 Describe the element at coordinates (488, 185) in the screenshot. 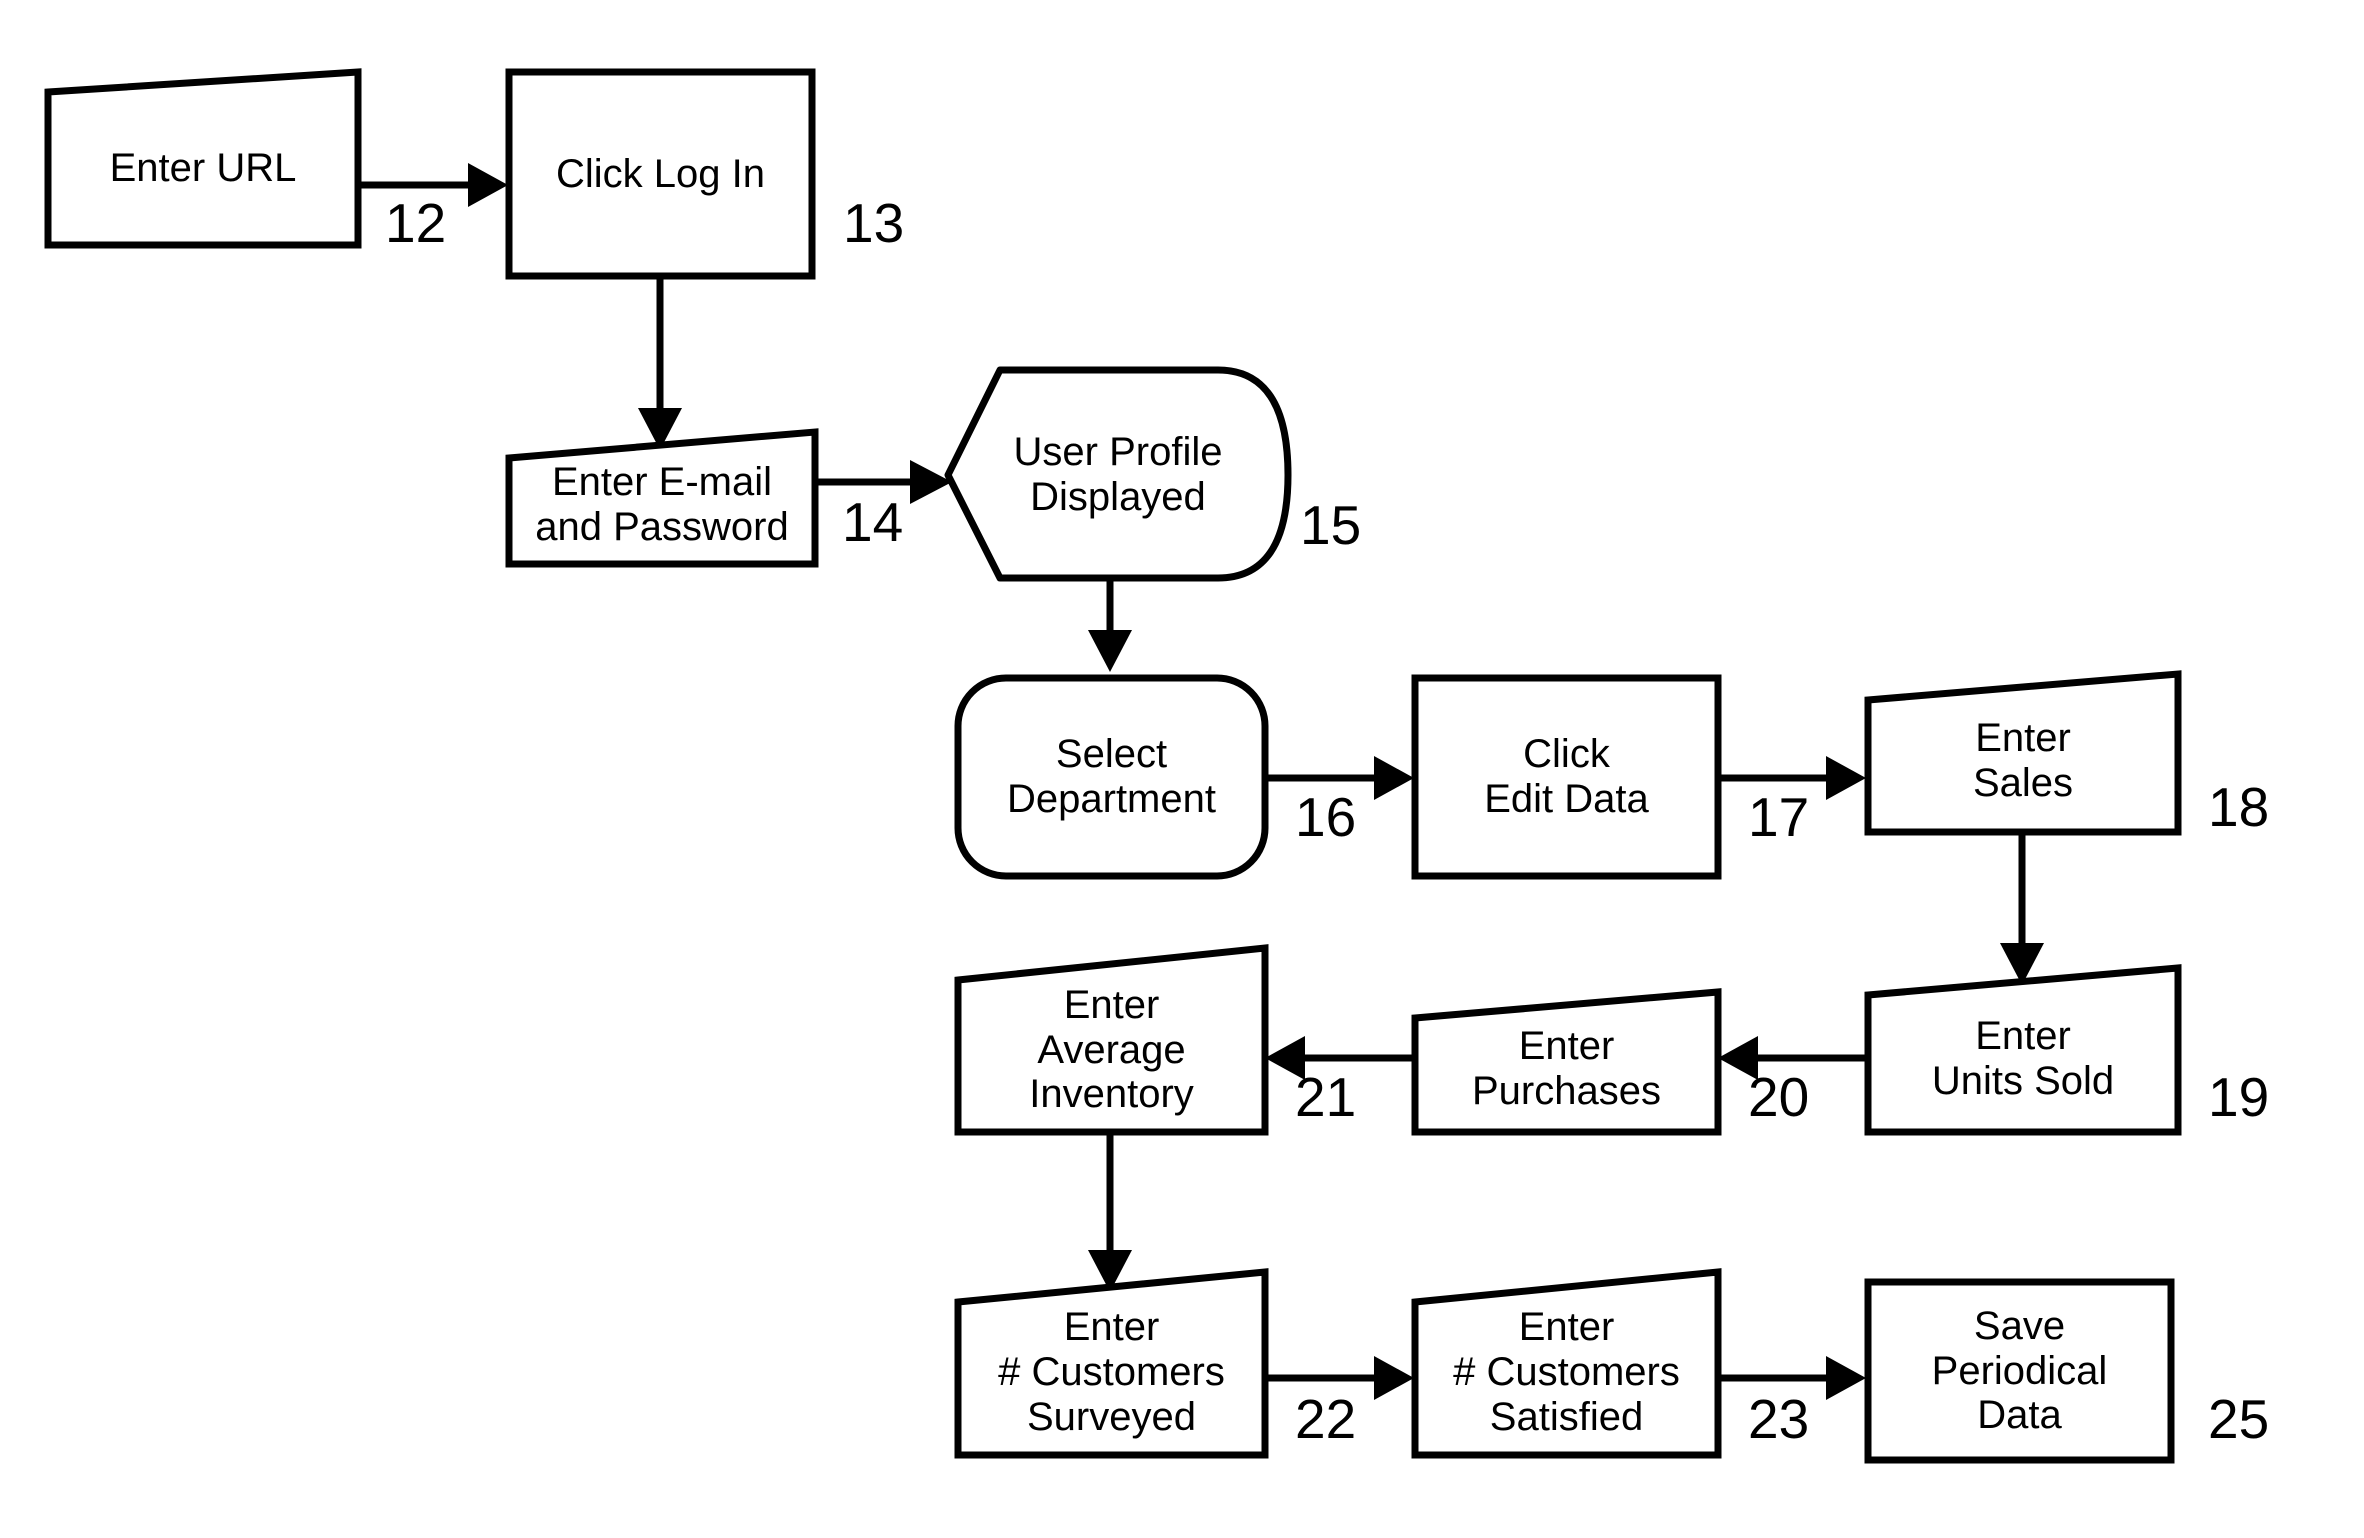

I see `connector-12-arrowhead` at that location.